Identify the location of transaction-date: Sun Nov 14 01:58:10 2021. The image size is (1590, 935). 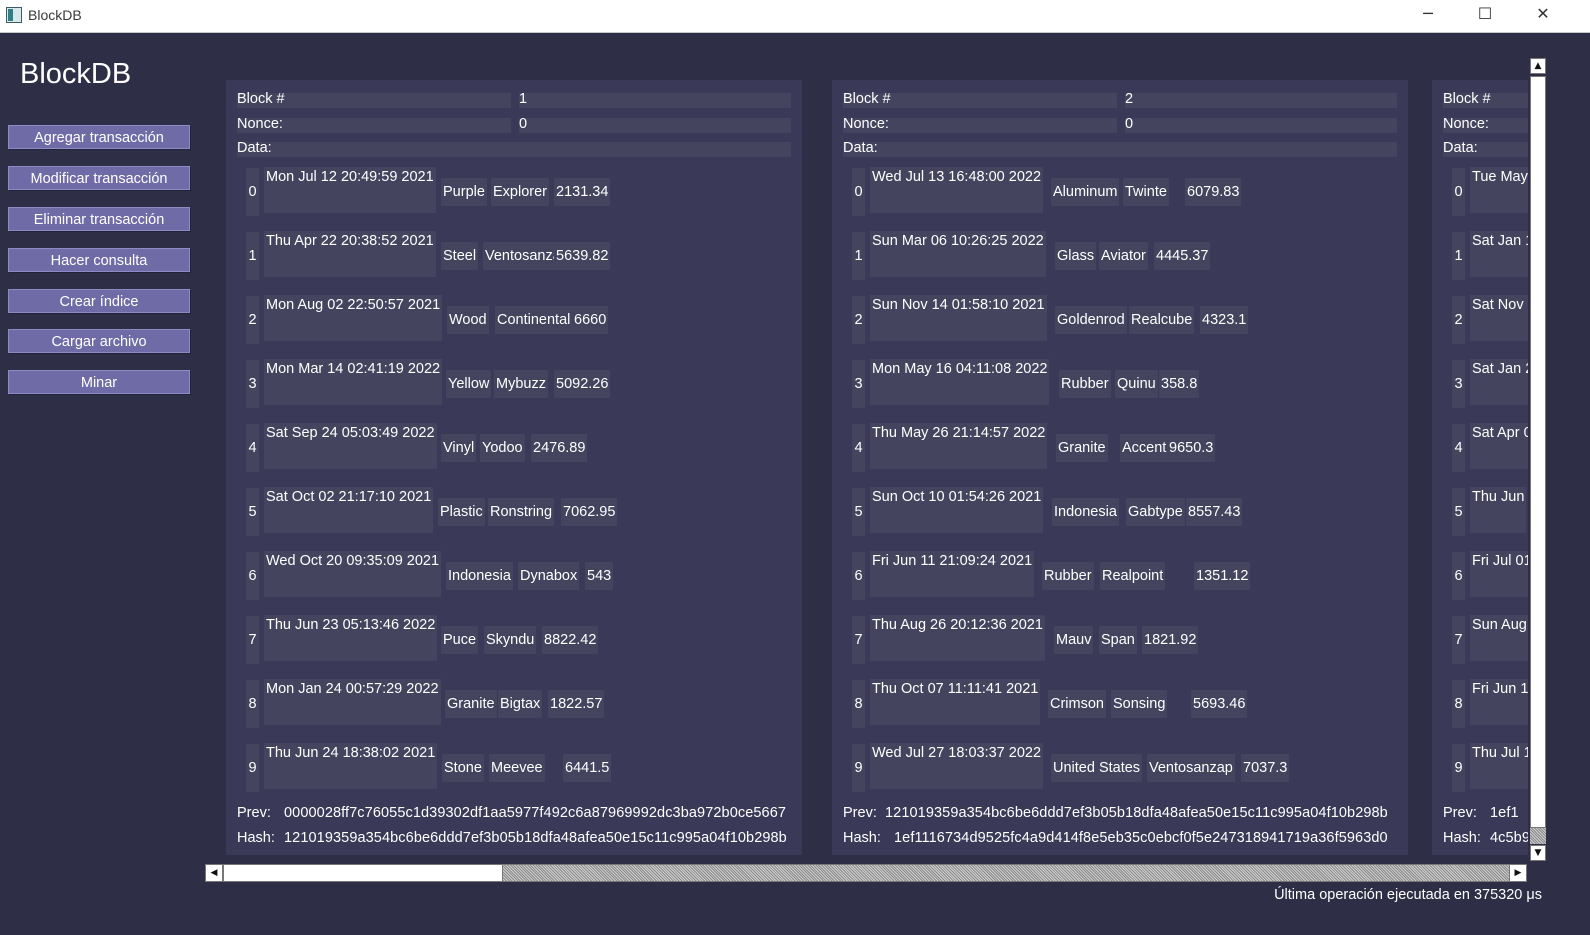
(958, 318).